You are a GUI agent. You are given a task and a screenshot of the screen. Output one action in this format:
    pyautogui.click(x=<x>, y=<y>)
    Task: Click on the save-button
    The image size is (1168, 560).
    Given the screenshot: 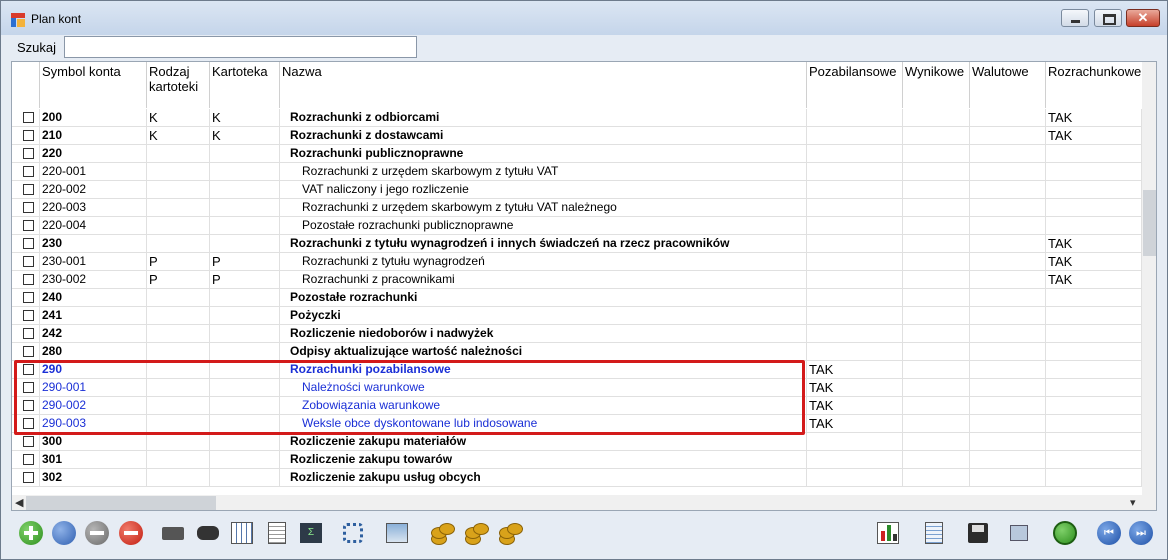 What is the action you would take?
    pyautogui.click(x=978, y=533)
    